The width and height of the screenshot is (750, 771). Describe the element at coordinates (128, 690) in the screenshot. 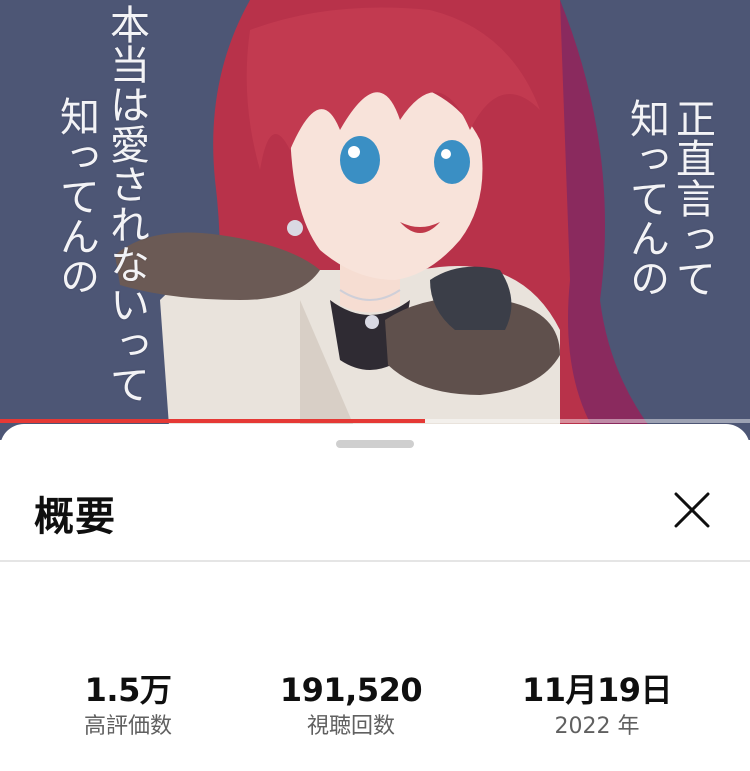

I see `likes-count: 1.5万` at that location.